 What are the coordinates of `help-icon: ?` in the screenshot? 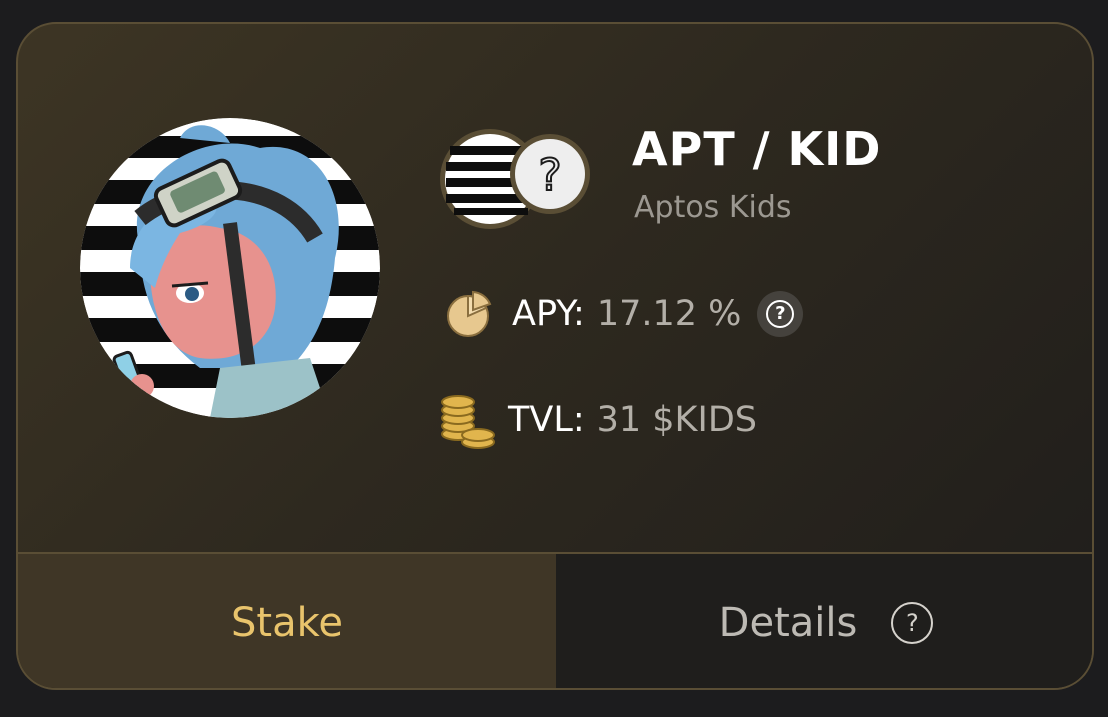 It's located at (780, 314).